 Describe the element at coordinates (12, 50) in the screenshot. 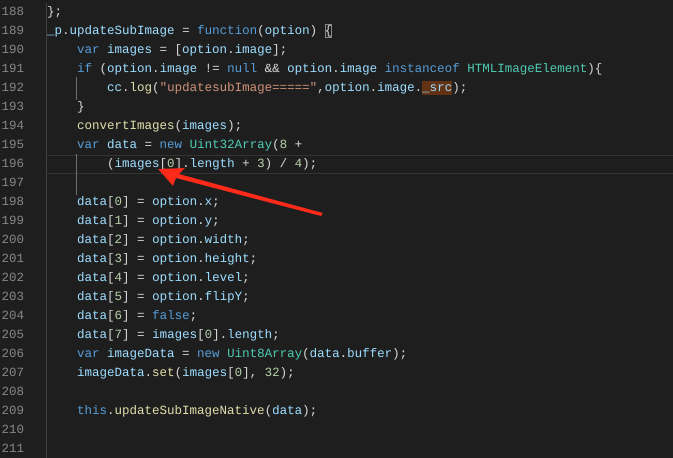

I see `line-number: 190` at that location.